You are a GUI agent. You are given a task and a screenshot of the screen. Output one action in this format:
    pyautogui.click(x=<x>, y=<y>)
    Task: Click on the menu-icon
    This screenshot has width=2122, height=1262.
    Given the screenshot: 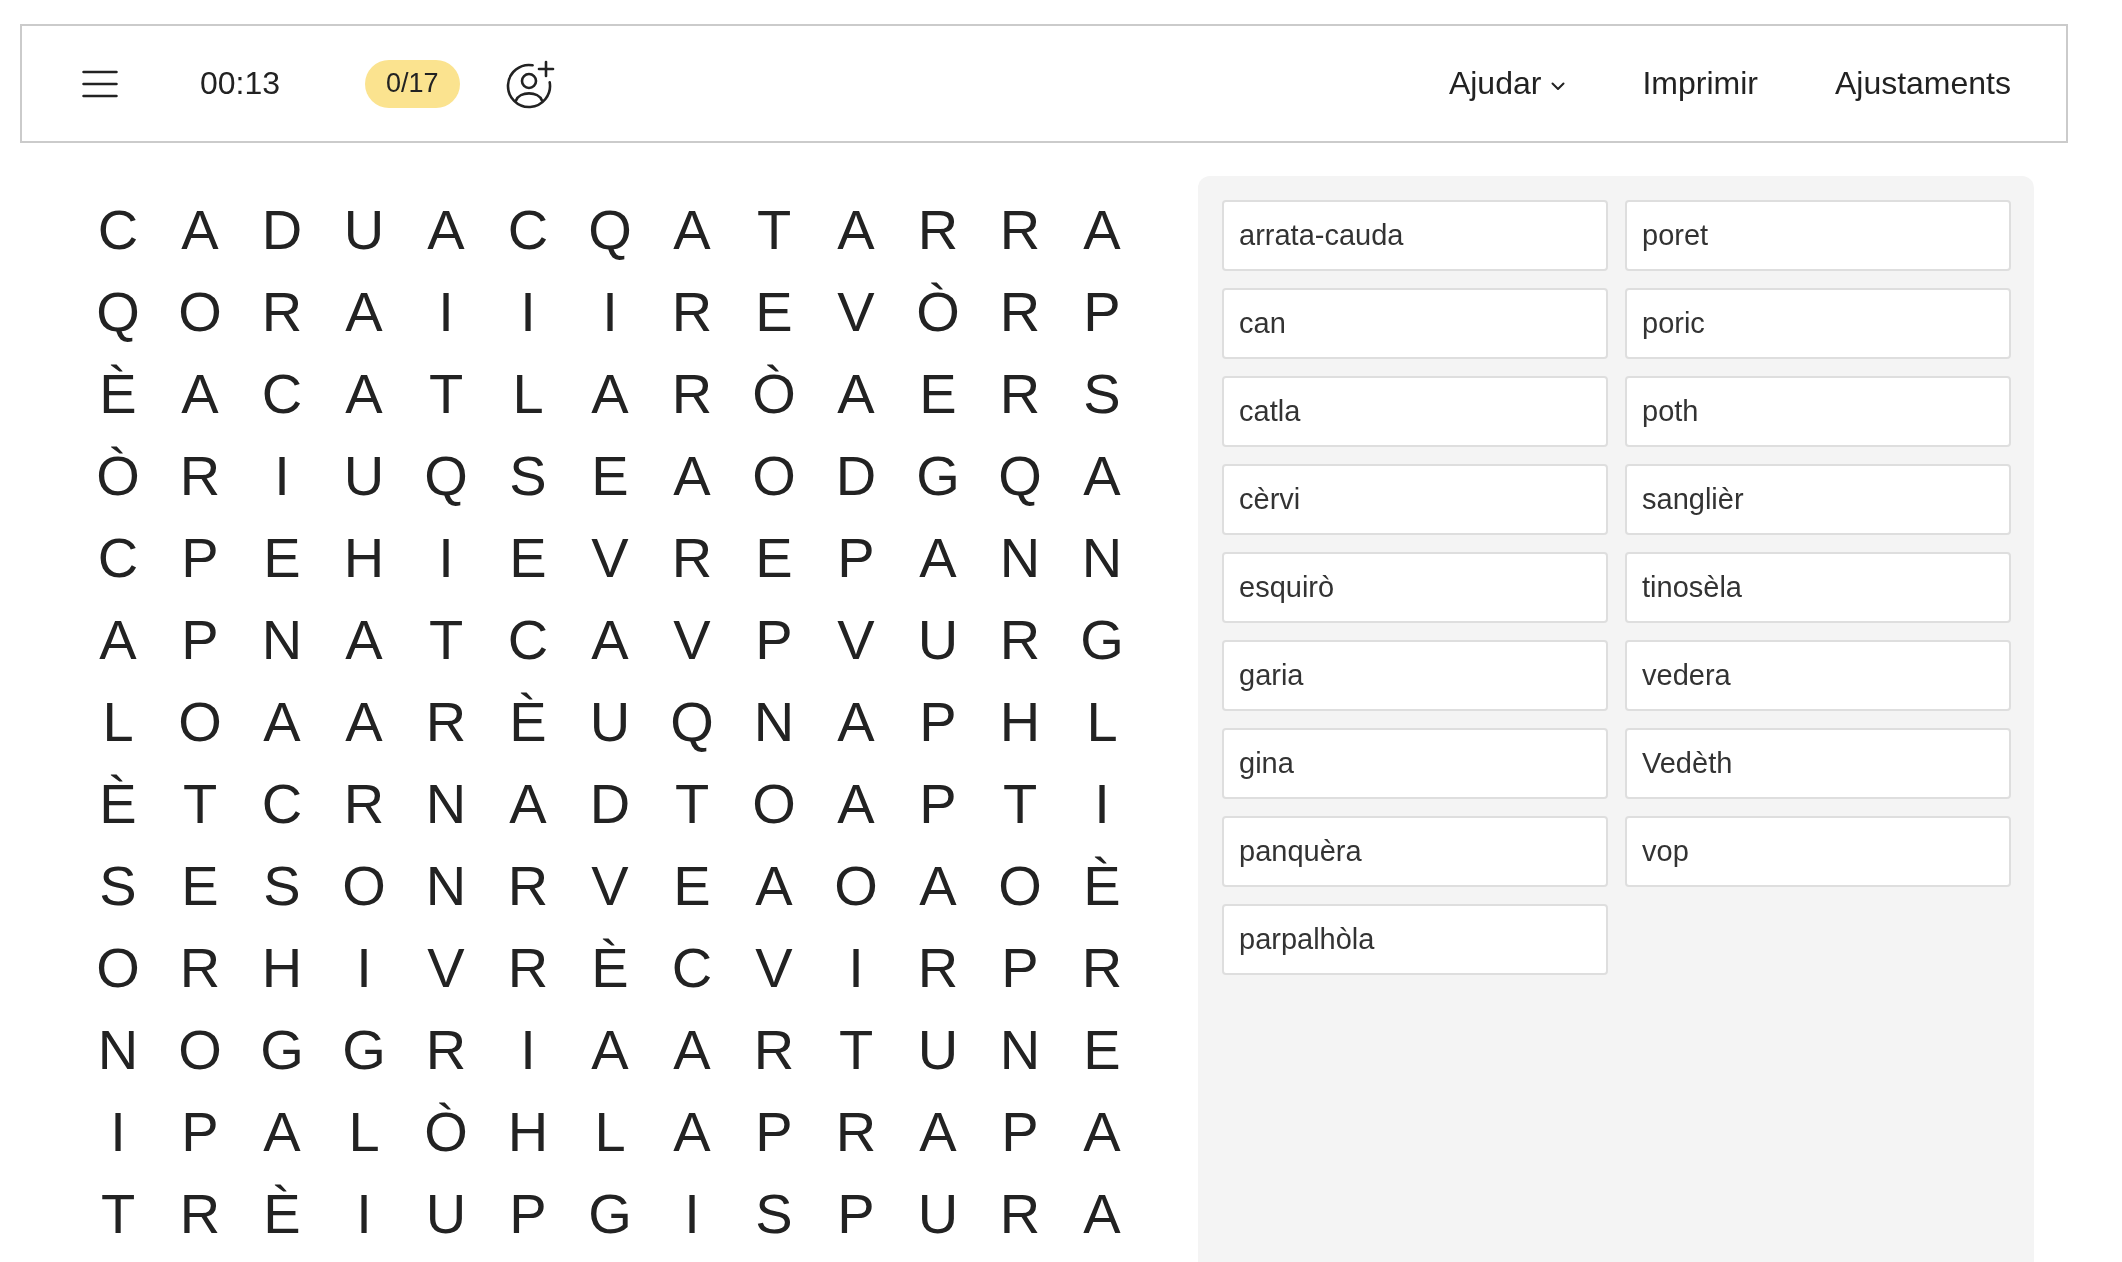 What is the action you would take?
    pyautogui.click(x=100, y=83)
    